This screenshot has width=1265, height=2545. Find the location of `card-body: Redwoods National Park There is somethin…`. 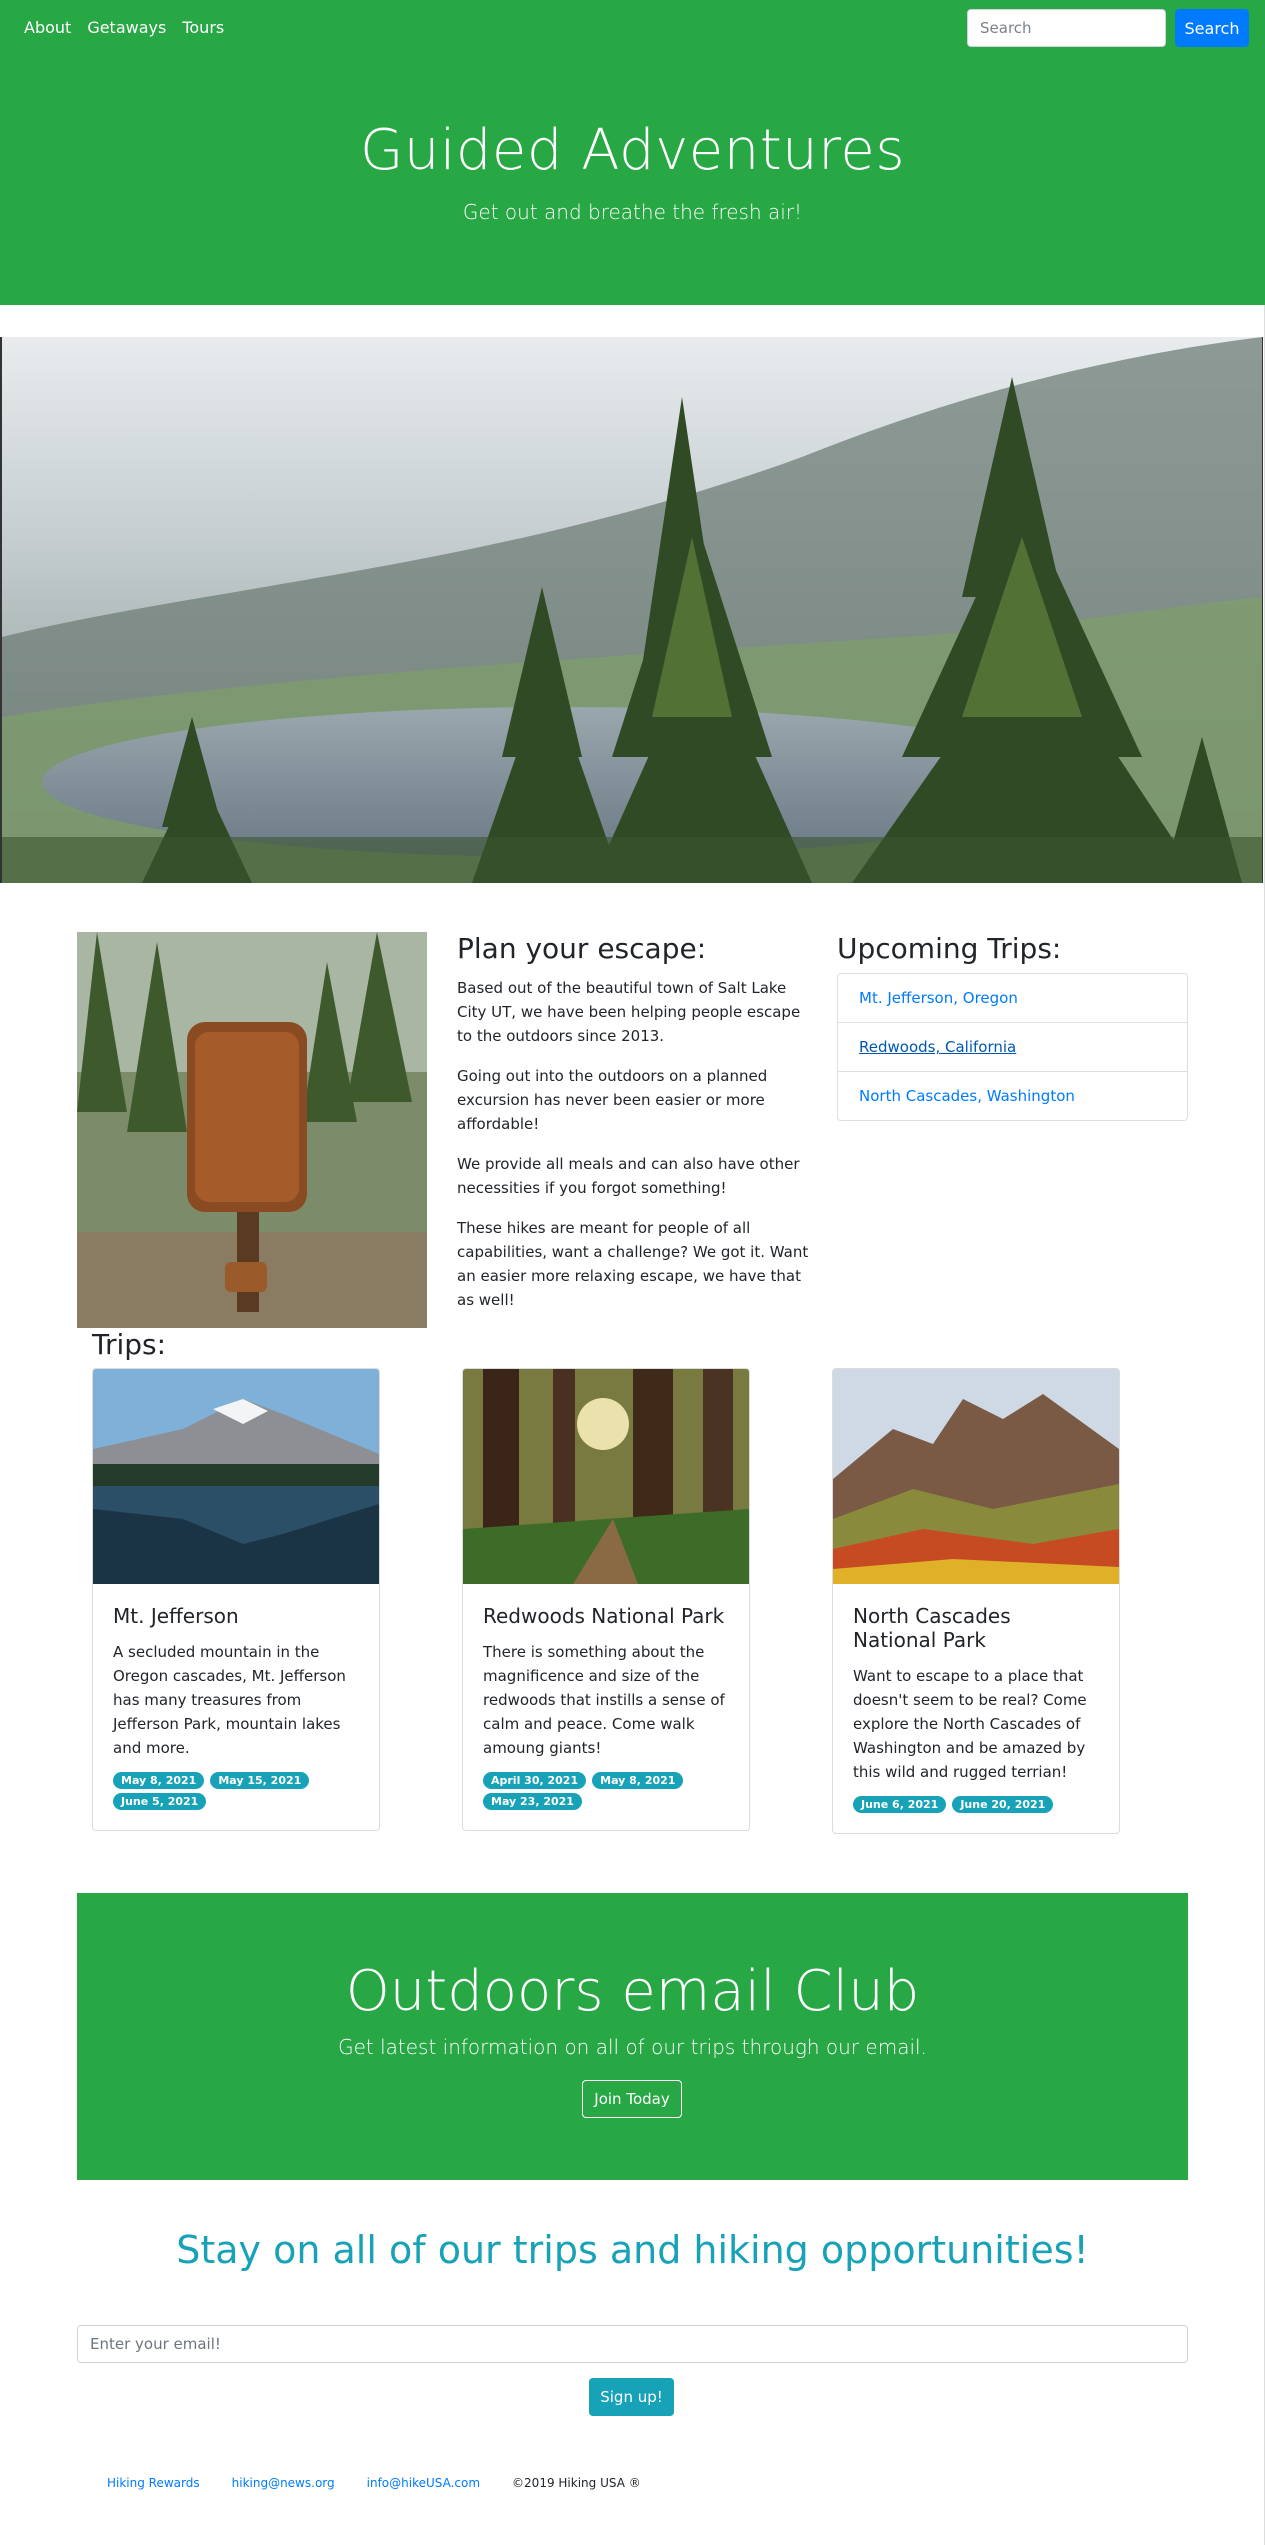

card-body: Redwoods National Park There is somethin… is located at coordinates (606, 1707).